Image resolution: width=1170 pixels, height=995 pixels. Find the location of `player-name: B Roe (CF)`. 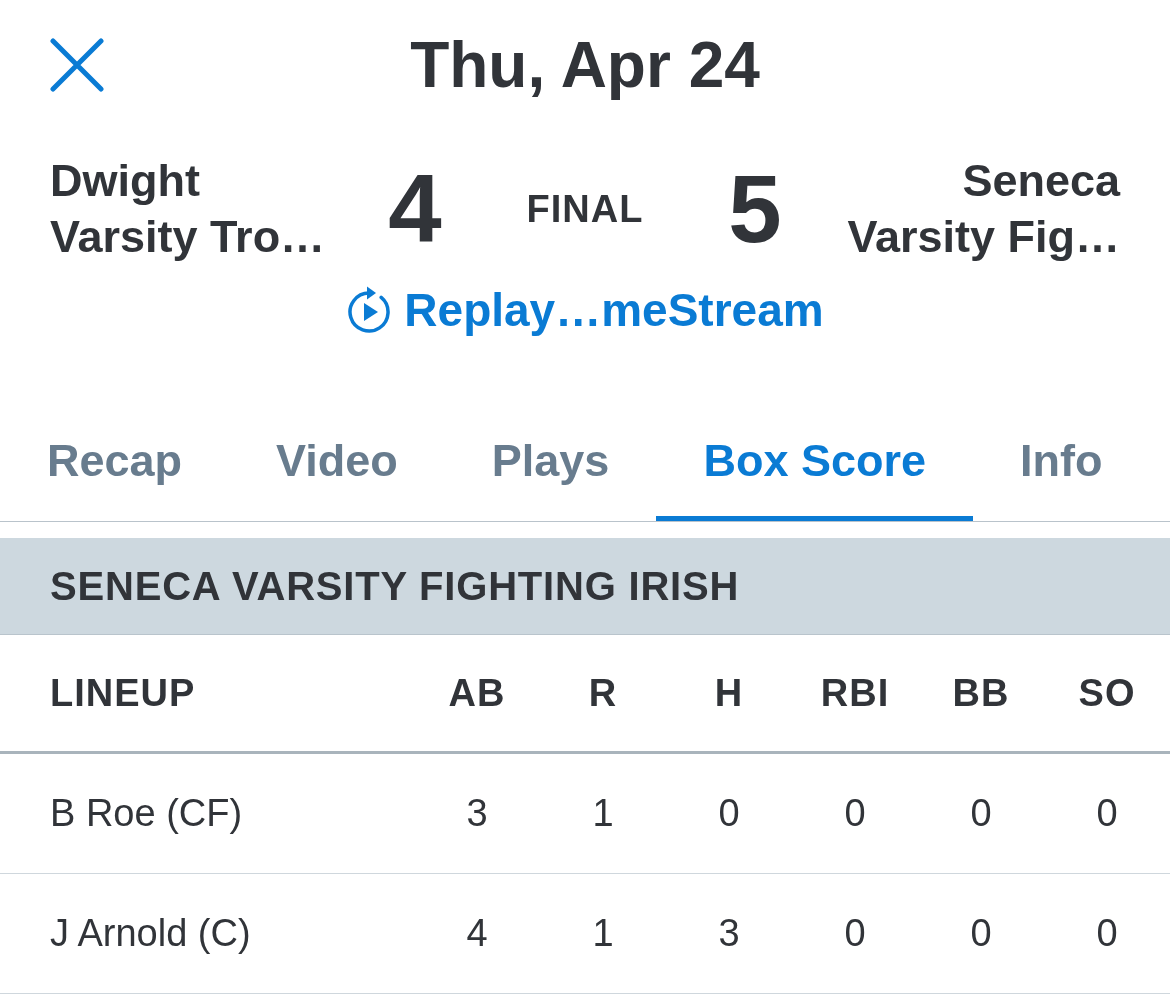

player-name: B Roe (CF) is located at coordinates (146, 813).